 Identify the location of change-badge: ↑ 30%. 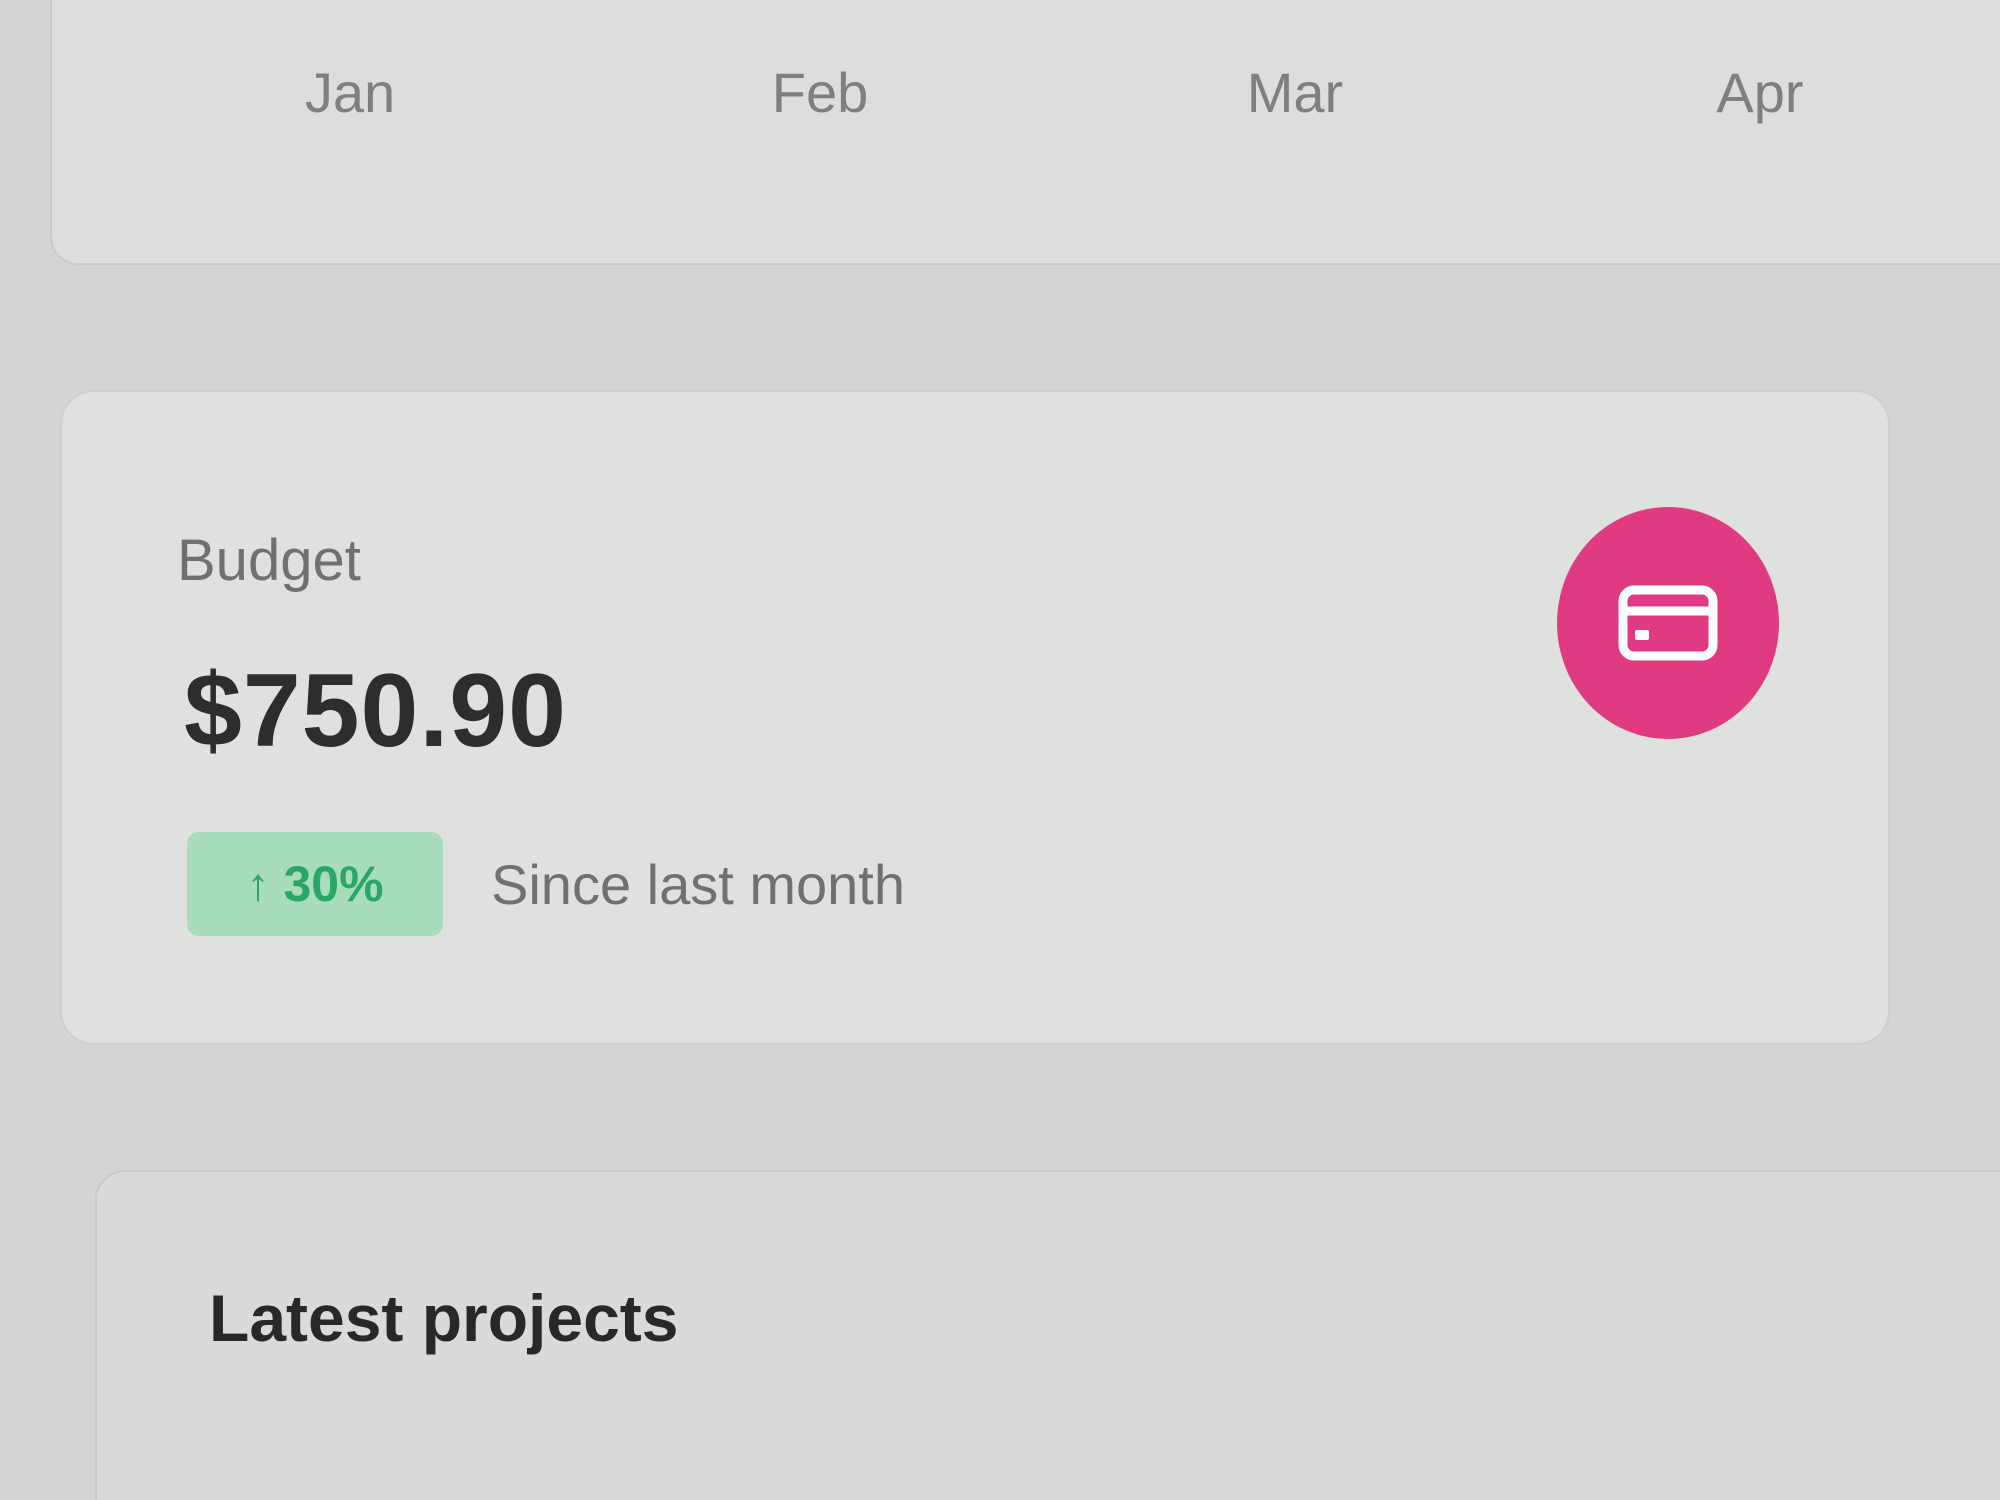
(315, 884).